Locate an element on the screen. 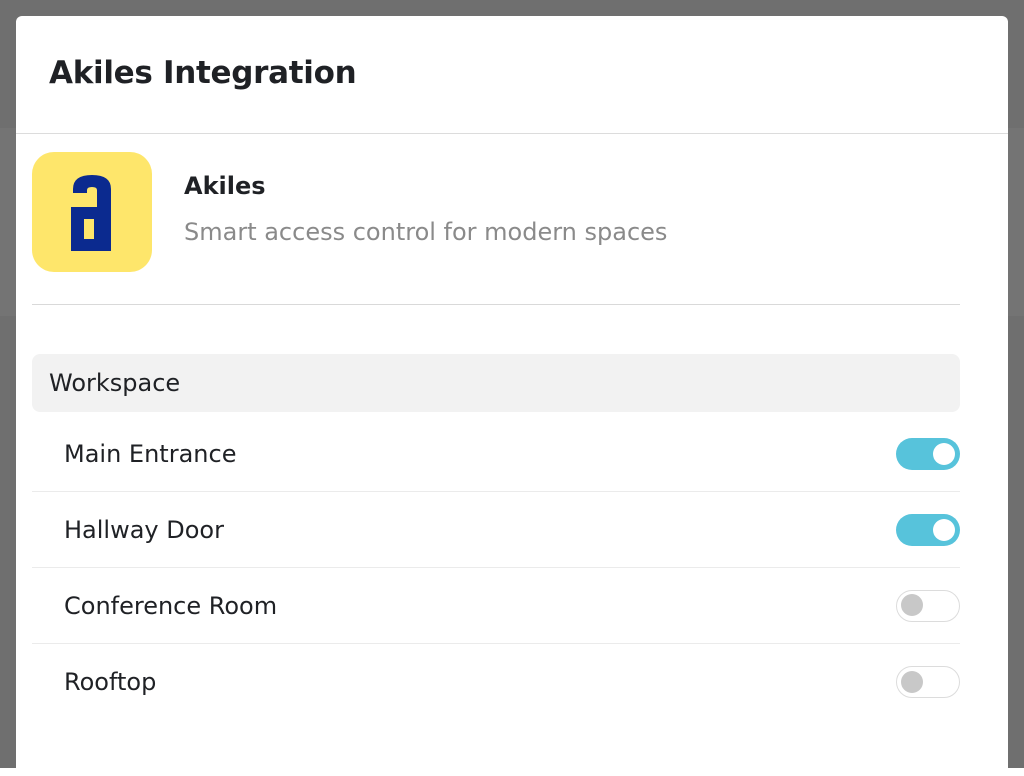 The width and height of the screenshot is (1024, 776). door-row-main-entrance: Main Entrance is located at coordinates (496, 454).